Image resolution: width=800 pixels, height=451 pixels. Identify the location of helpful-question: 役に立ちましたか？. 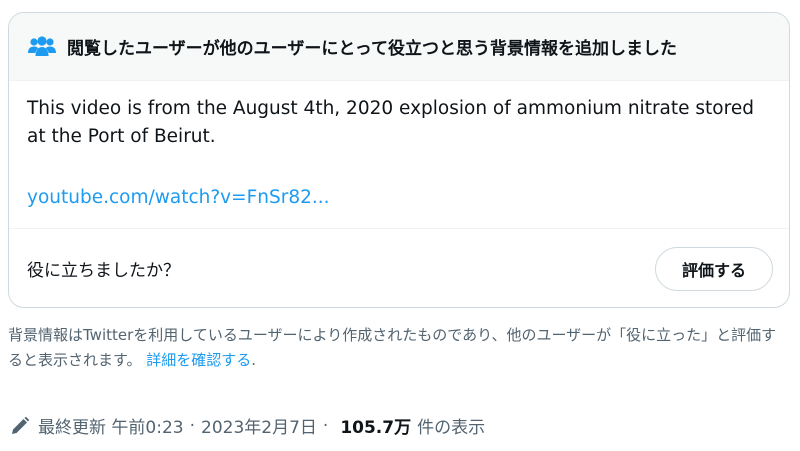
(103, 271).